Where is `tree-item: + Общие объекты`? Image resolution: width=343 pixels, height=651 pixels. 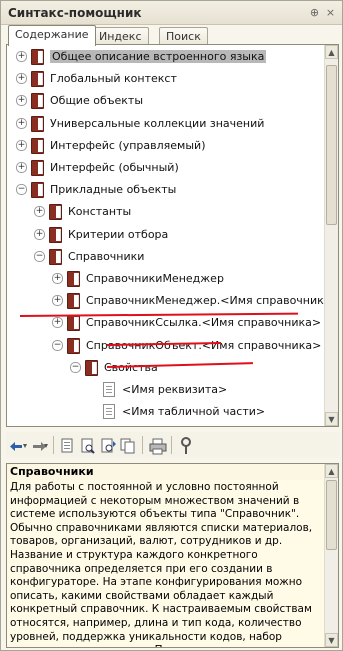
tree-item: + Общие объекты is located at coordinates (167, 101).